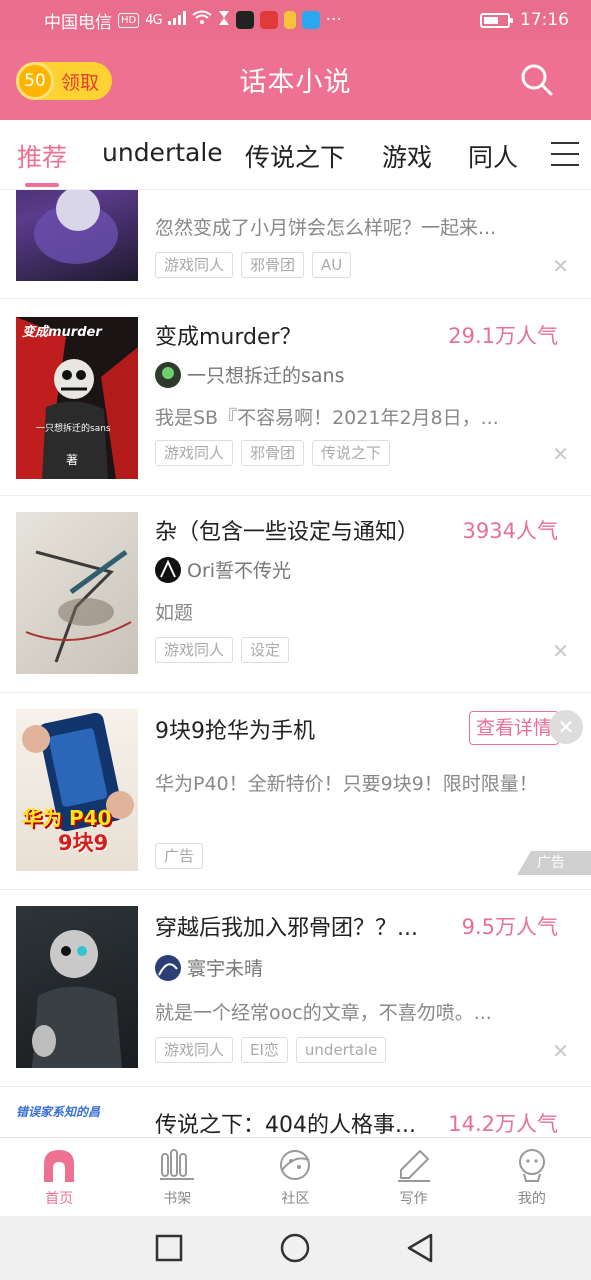 Image resolution: width=591 pixels, height=1280 pixels. I want to click on book-cover: 错误家系知的昌, so click(77, 1120).